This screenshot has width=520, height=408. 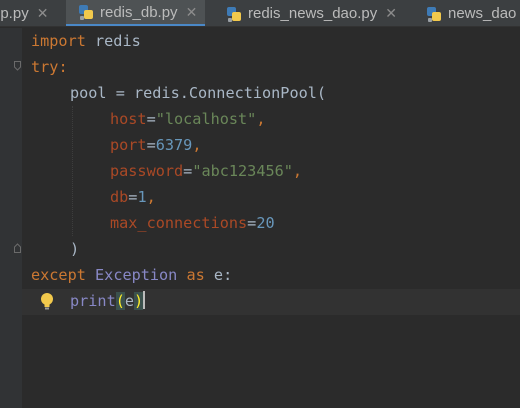 I want to click on tab-news-dao: news_dao, so click(x=471, y=13).